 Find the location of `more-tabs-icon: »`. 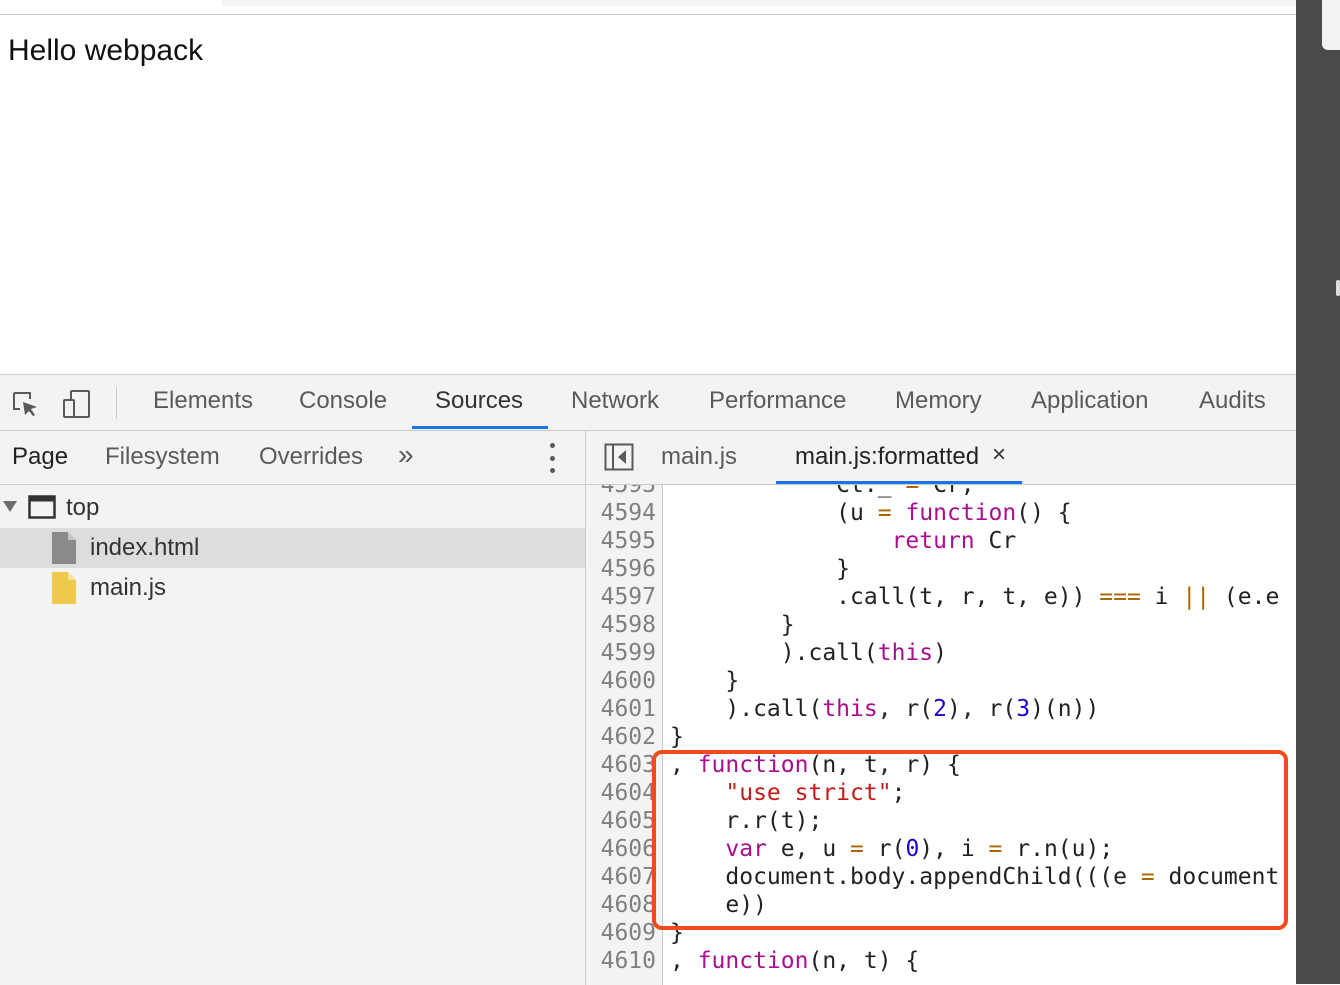

more-tabs-icon: » is located at coordinates (406, 455).